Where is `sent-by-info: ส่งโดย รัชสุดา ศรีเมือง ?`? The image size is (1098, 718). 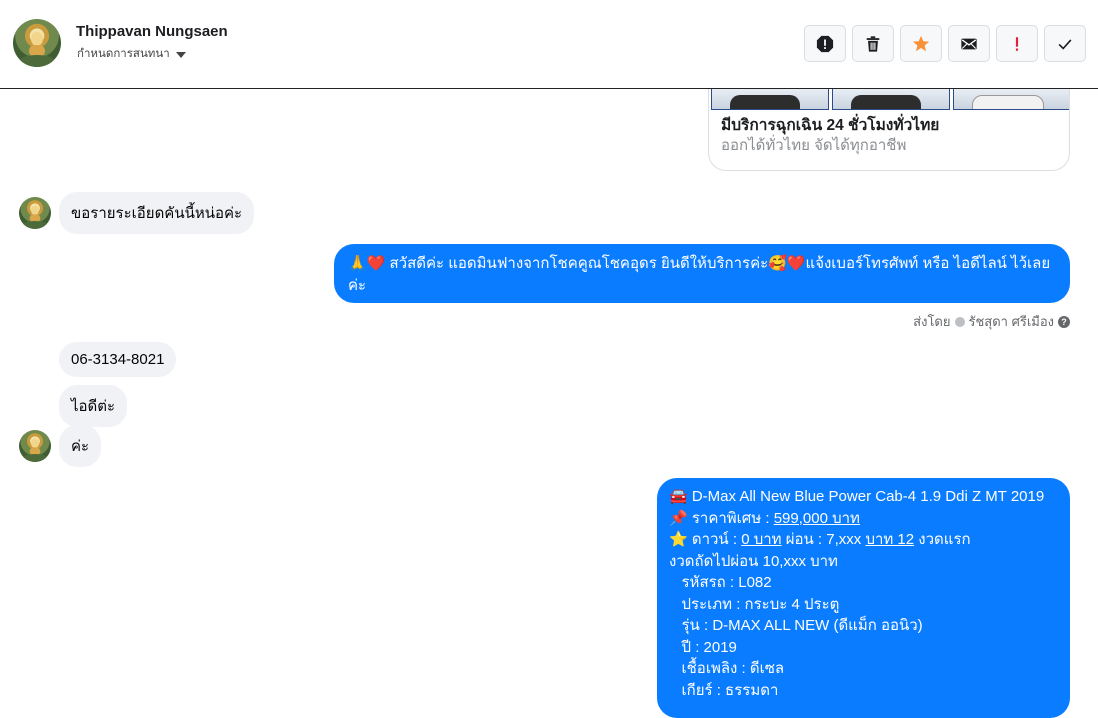
sent-by-info: ส่งโดย รัชสุดา ศรีเมือง ? is located at coordinates (991, 321).